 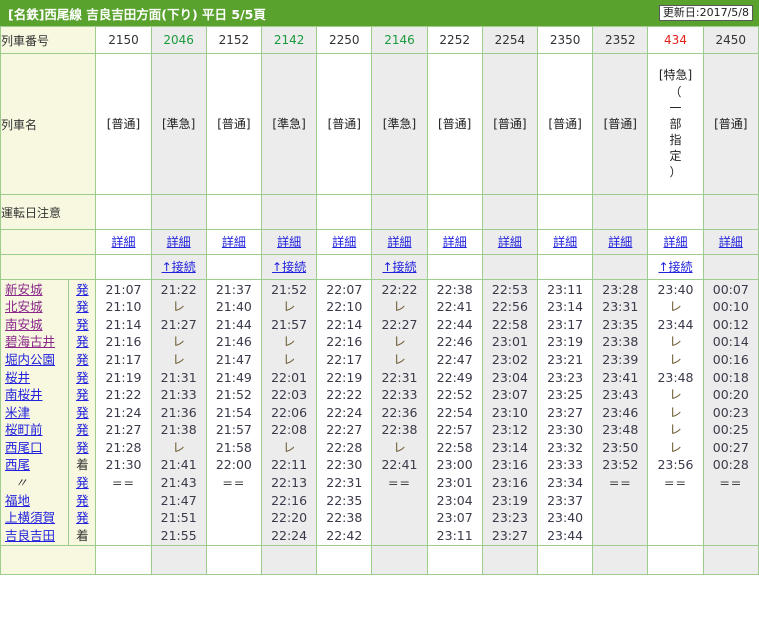 What do you see at coordinates (178, 483) in the screenshot?
I see `time-cell: 21:43` at bounding box center [178, 483].